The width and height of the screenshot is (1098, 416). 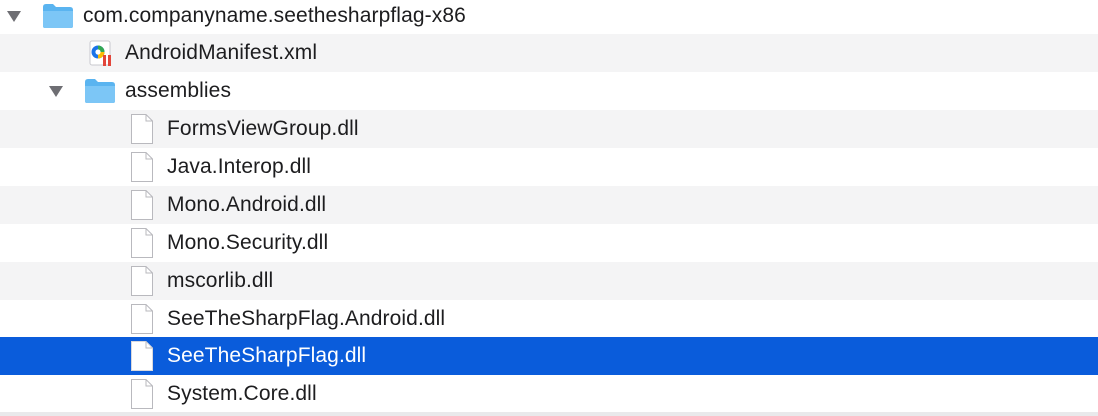 I want to click on root-folder-label: com.companyname.seethesharpflag-x86, so click(x=274, y=15).